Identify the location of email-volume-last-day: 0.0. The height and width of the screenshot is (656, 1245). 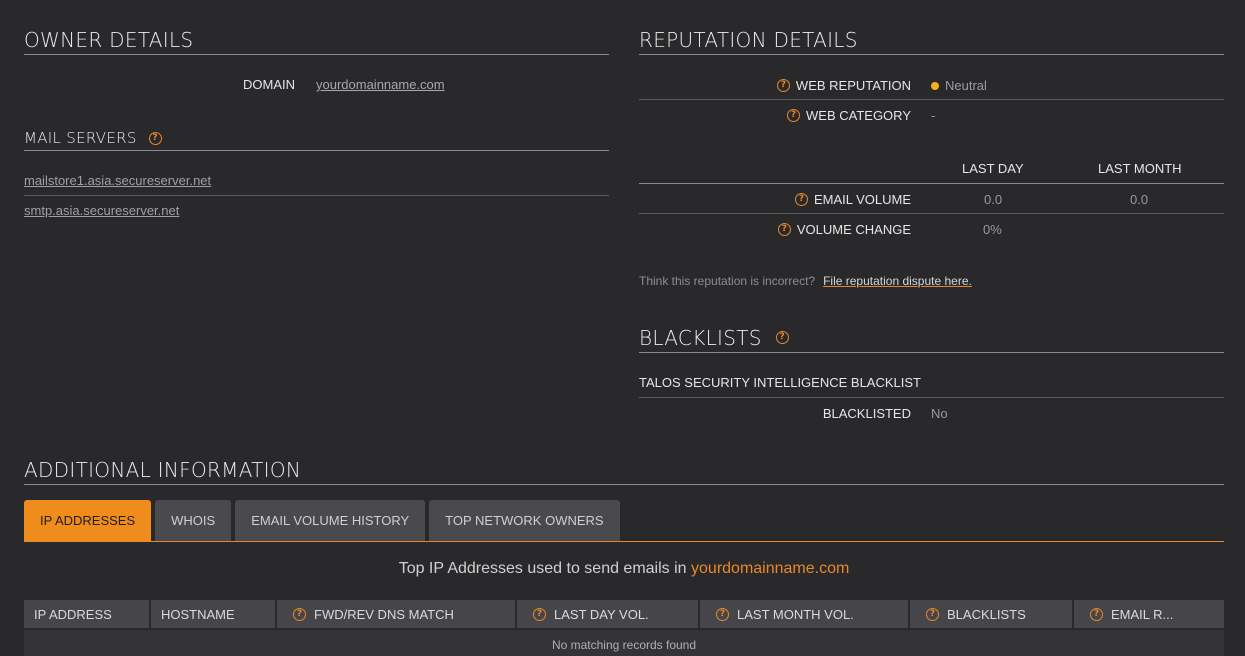
(993, 199).